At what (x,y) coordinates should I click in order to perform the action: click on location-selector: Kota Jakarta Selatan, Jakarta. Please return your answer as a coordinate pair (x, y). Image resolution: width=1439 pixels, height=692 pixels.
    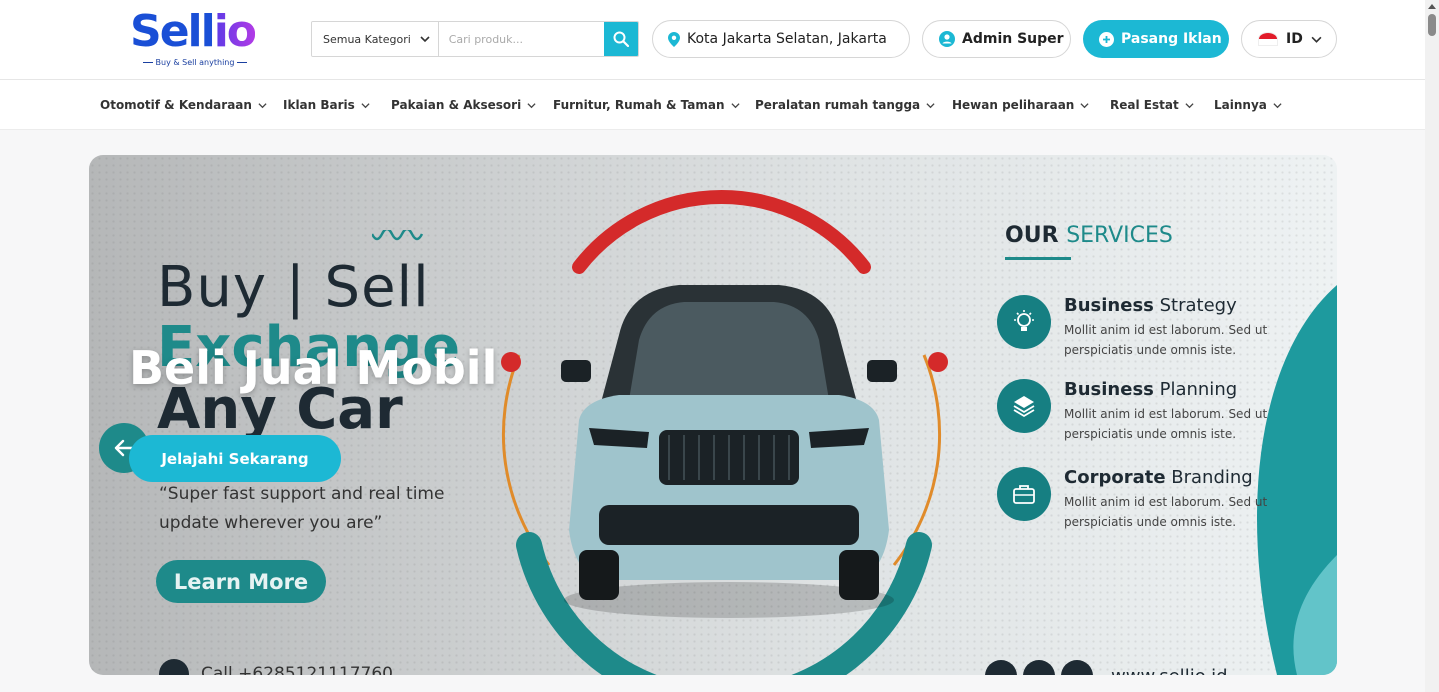
    Looking at the image, I should click on (781, 39).